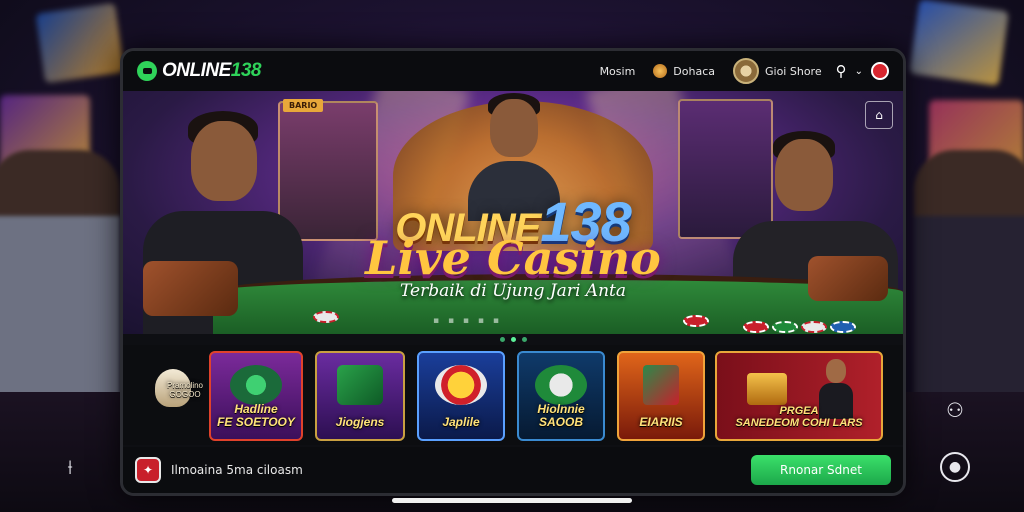 This screenshot has height=512, width=1024. Describe the element at coordinates (859, 71) in the screenshot. I see `chevron-down-icon: ⌄` at that location.